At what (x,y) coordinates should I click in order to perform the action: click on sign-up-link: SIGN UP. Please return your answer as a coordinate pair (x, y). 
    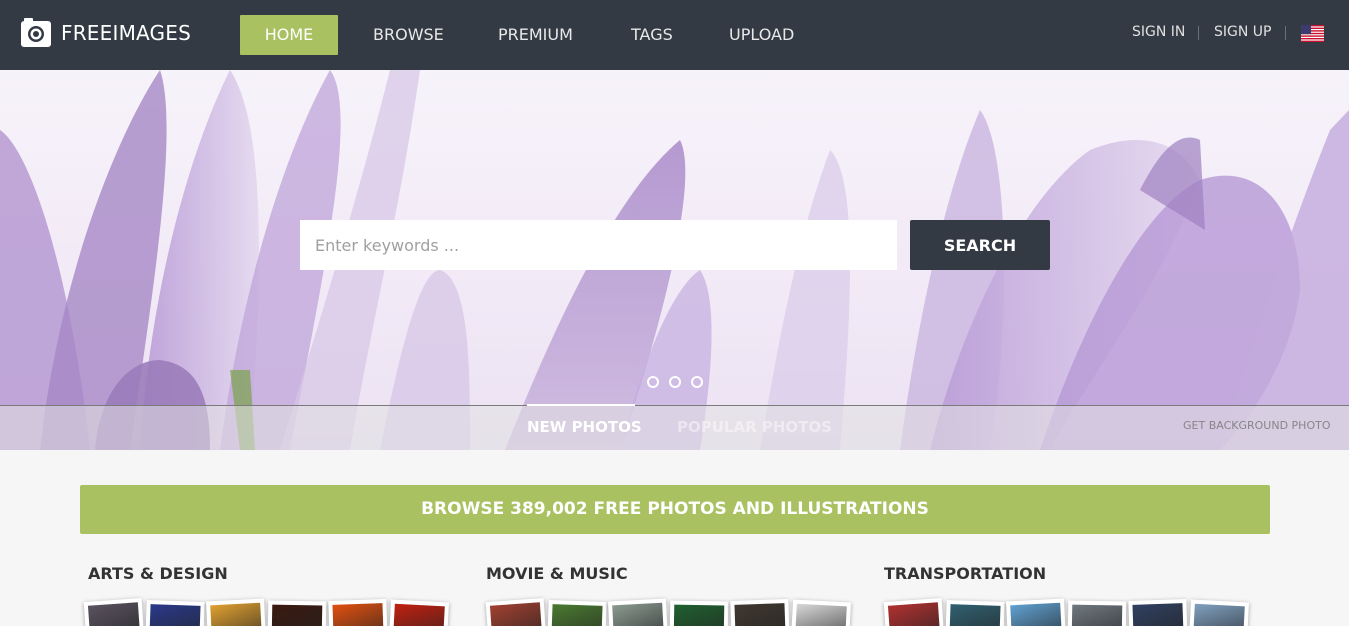
    Looking at the image, I should click on (1242, 32).